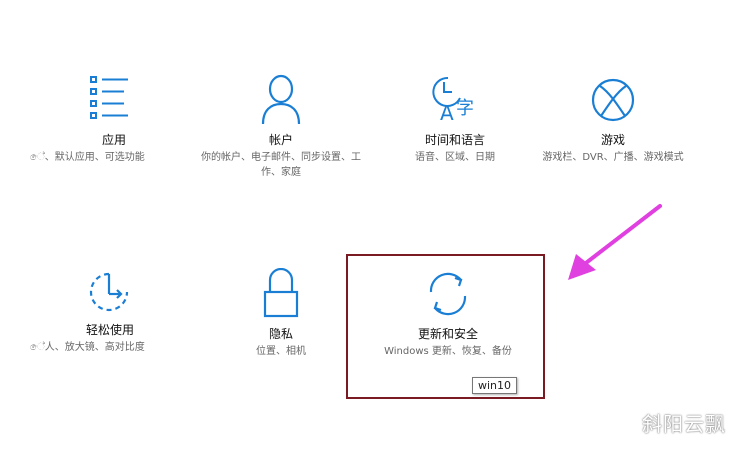 The image size is (734, 451). What do you see at coordinates (109, 330) in the screenshot?
I see `tile-title: 轻松使用` at bounding box center [109, 330].